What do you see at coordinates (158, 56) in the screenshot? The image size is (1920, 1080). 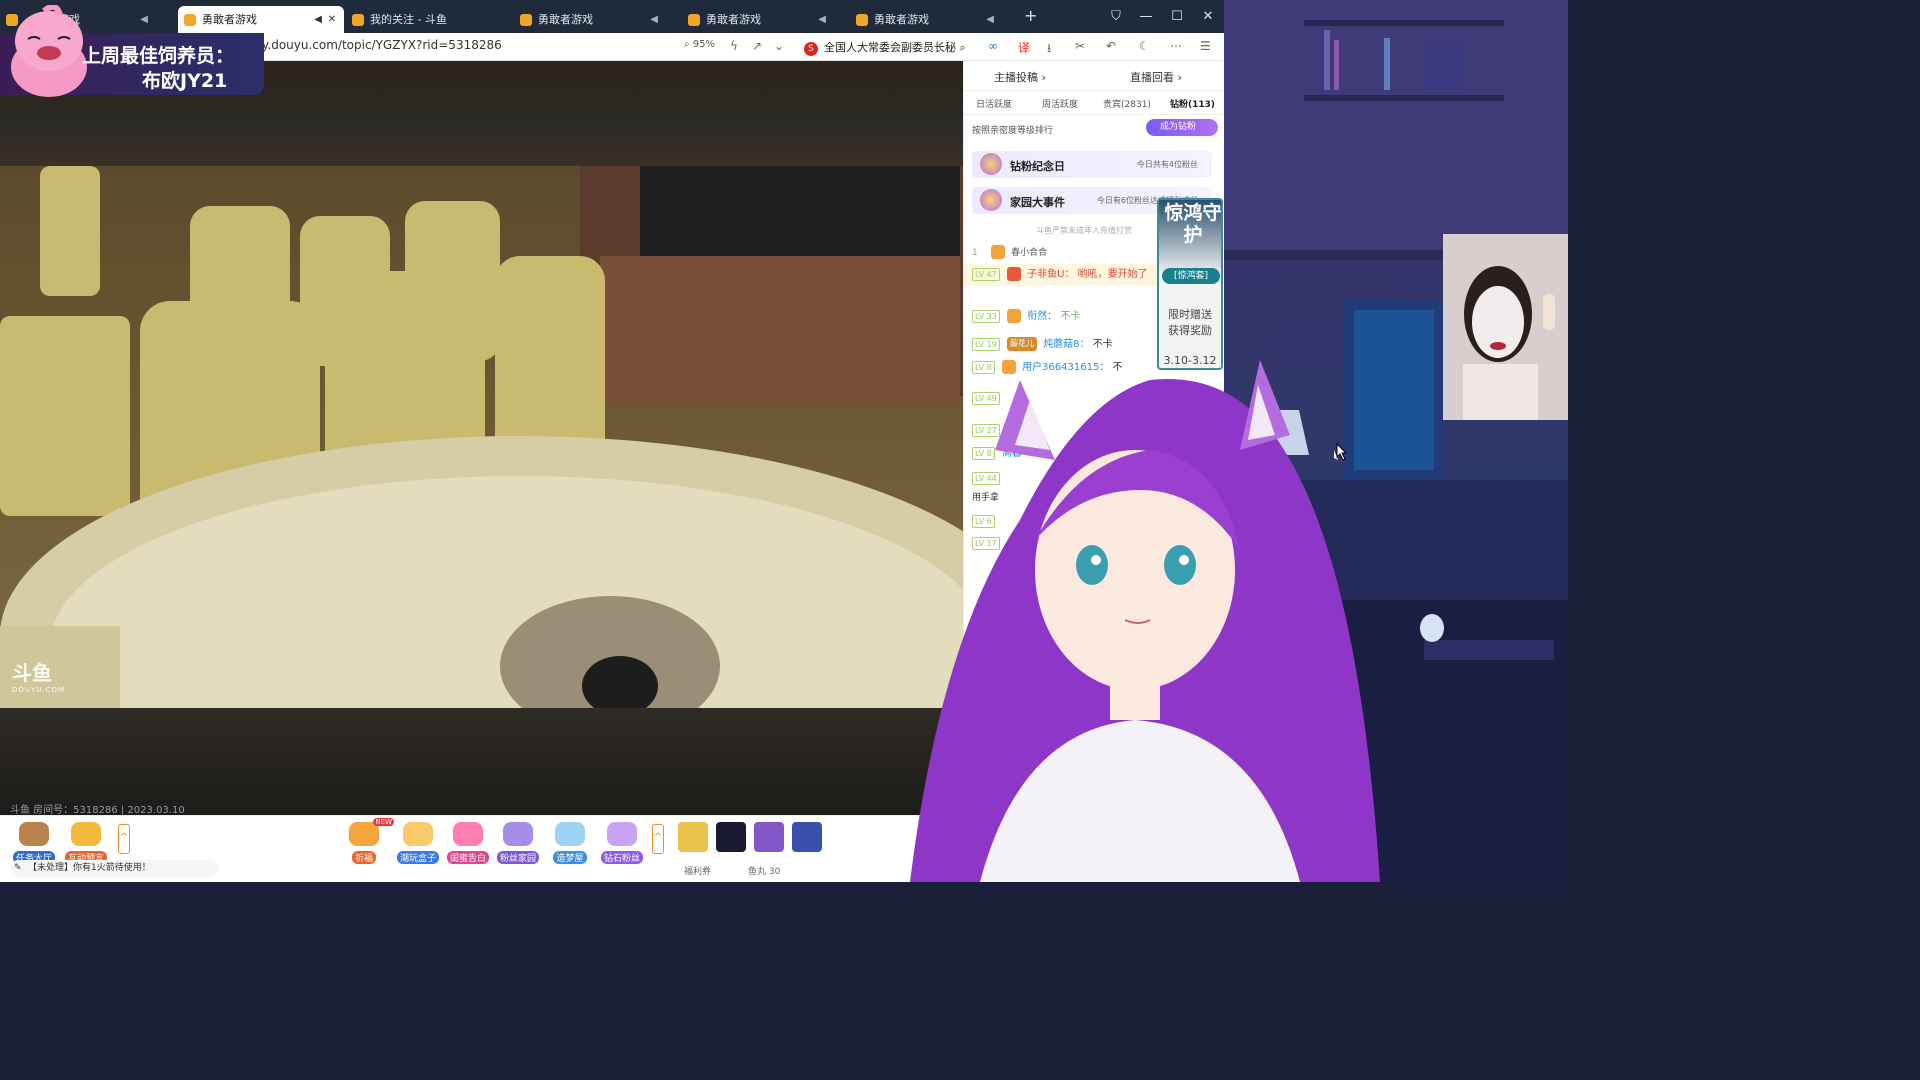 I see `banner-title: 上周最佳饲养员：` at bounding box center [158, 56].